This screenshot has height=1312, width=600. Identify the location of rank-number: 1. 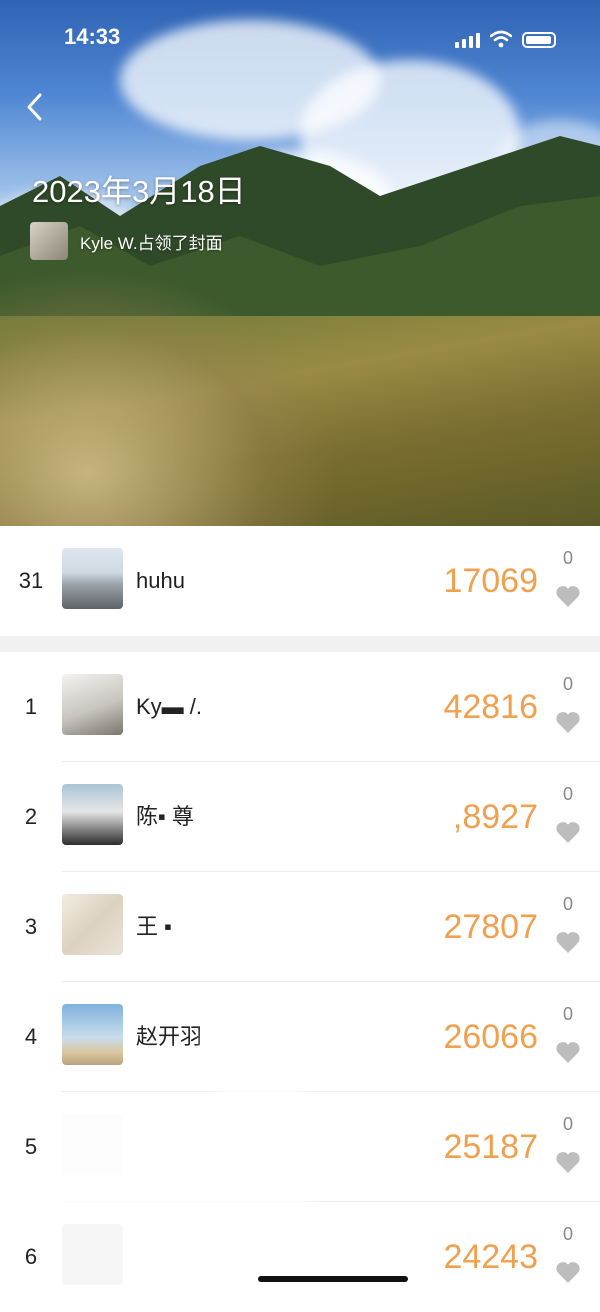
(31, 706).